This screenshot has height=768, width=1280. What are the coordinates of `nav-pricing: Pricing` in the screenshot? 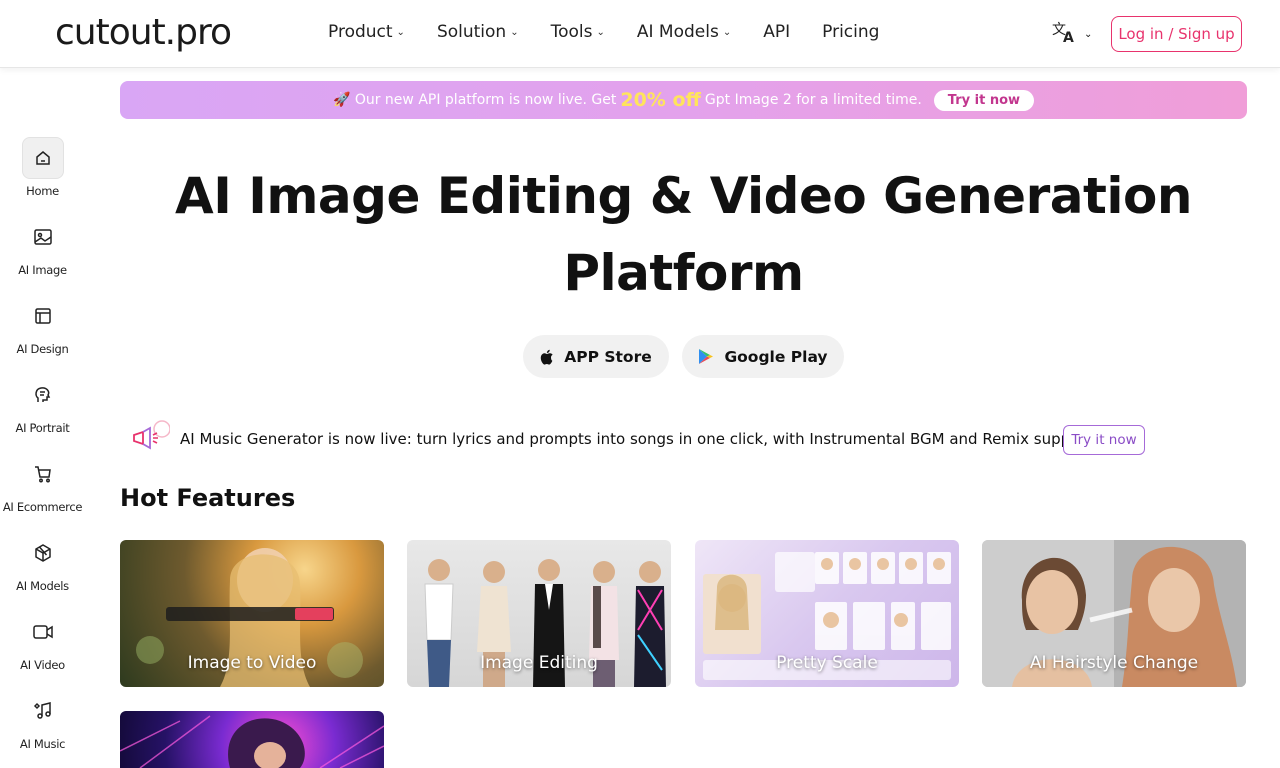 It's located at (850, 32).